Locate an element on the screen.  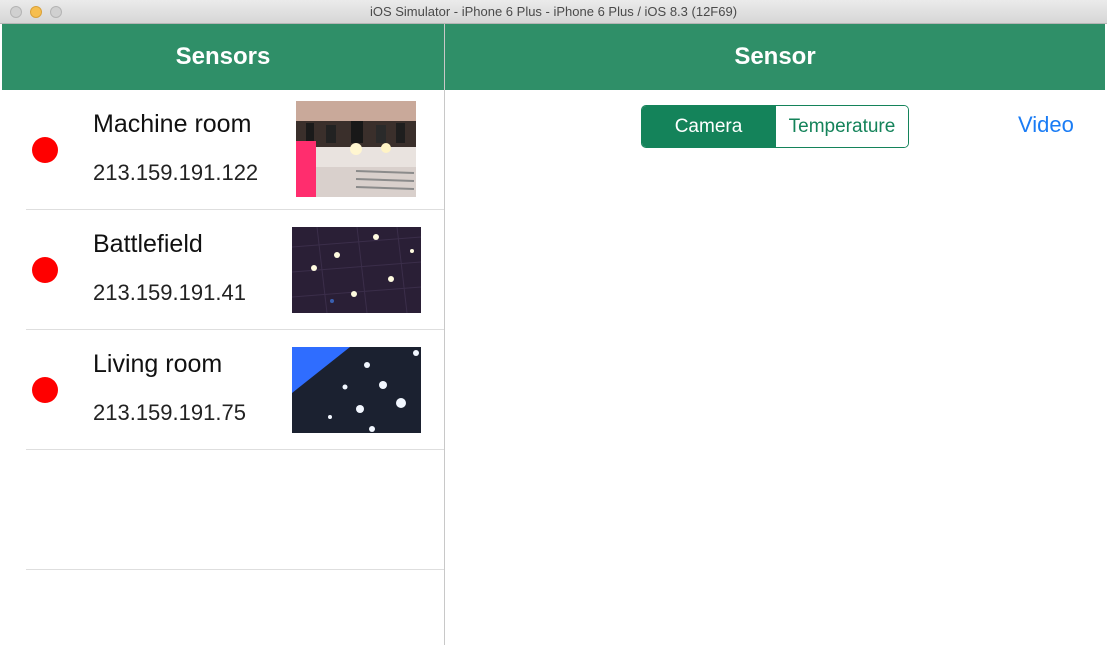
sensor-mode-segmented-control: Camera Temperature is located at coordinates (775, 126).